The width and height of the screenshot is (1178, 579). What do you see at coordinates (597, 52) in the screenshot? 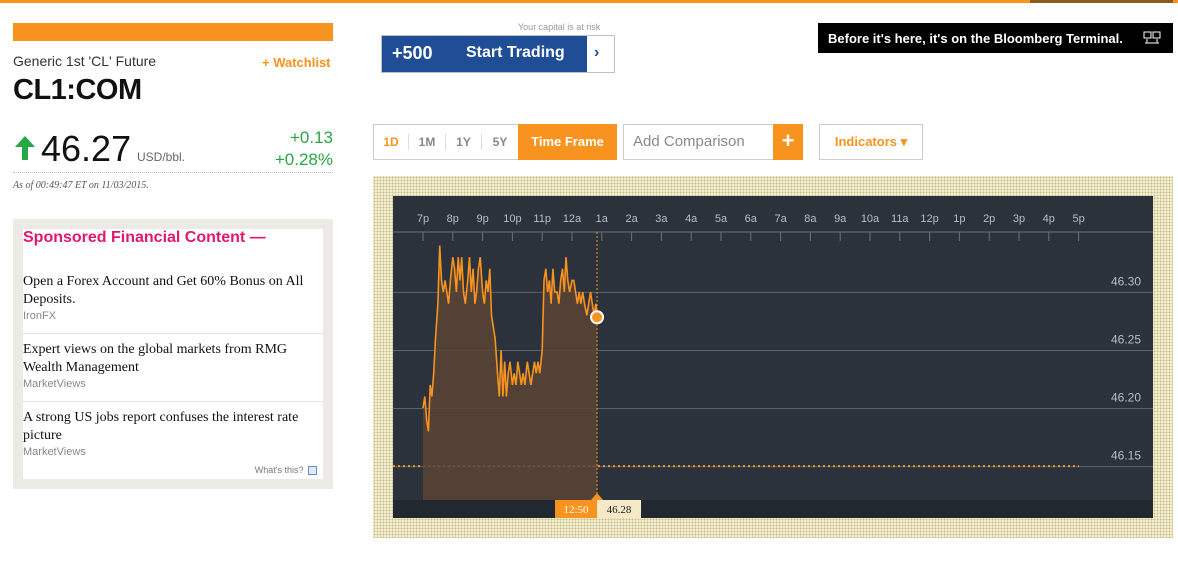
I see `chevron-right-icon: ›` at bounding box center [597, 52].